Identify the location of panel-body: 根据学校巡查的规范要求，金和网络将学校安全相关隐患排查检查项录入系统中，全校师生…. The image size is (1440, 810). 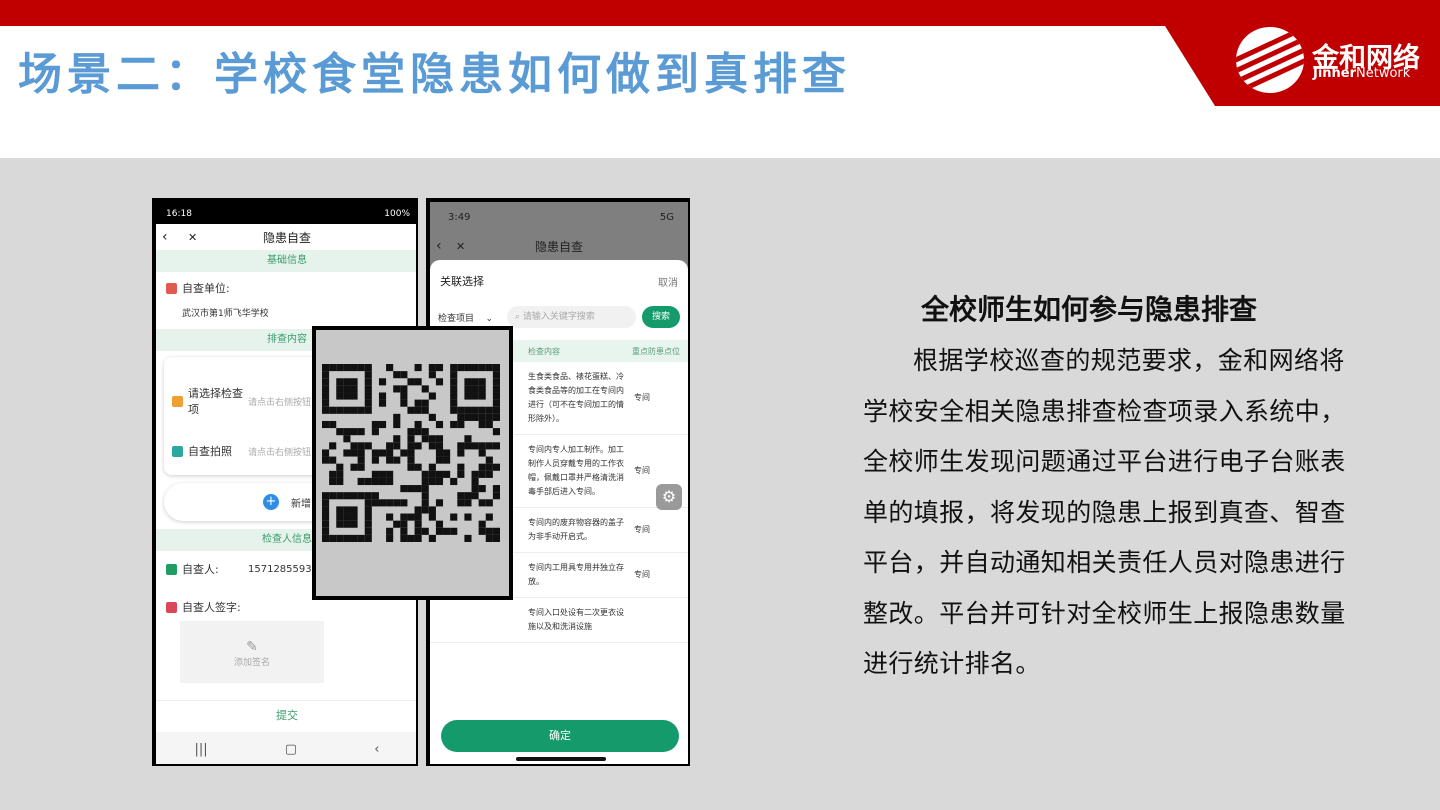
(1104, 512).